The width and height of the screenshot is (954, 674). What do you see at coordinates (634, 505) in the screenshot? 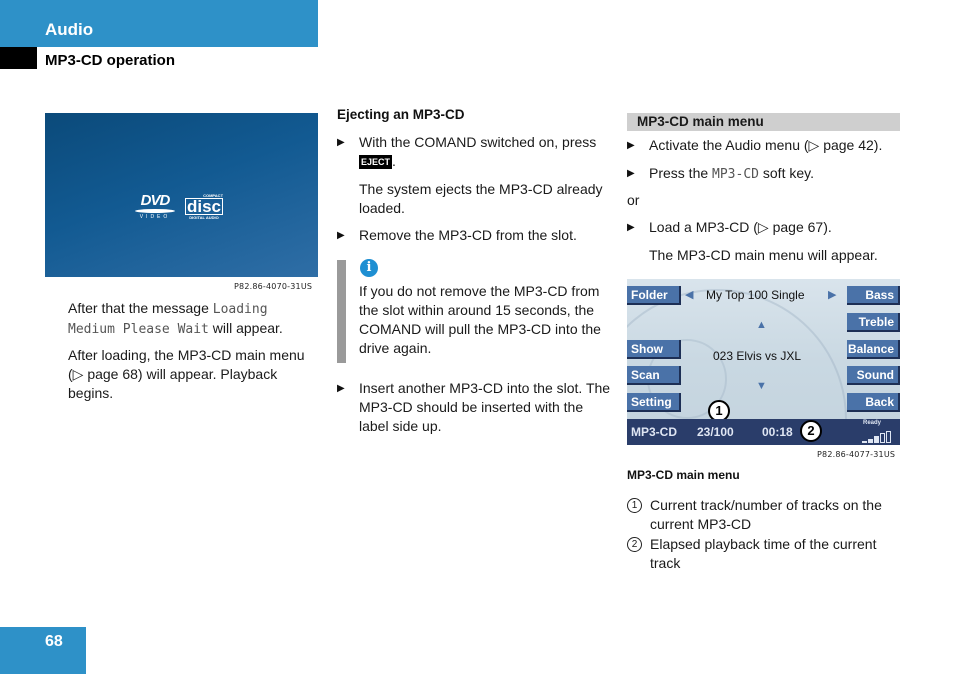
I see `legend-number: 1` at bounding box center [634, 505].